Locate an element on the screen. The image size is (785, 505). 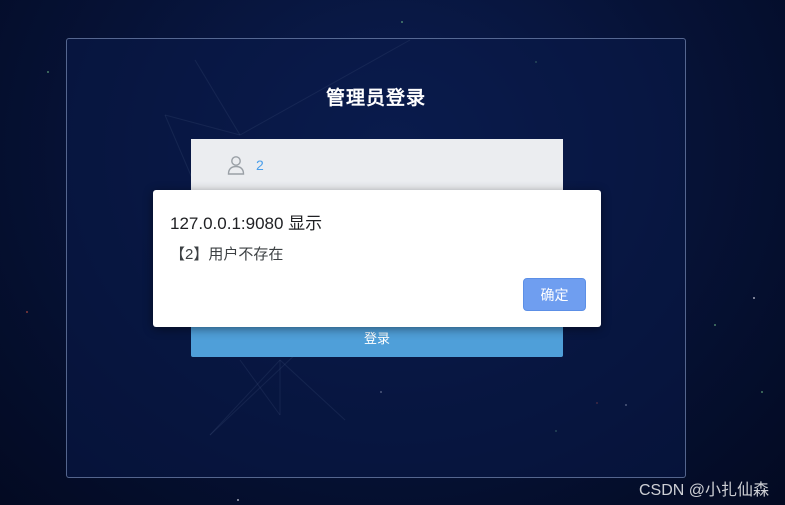
alert-message: 【2】用户不存在 is located at coordinates (227, 254).